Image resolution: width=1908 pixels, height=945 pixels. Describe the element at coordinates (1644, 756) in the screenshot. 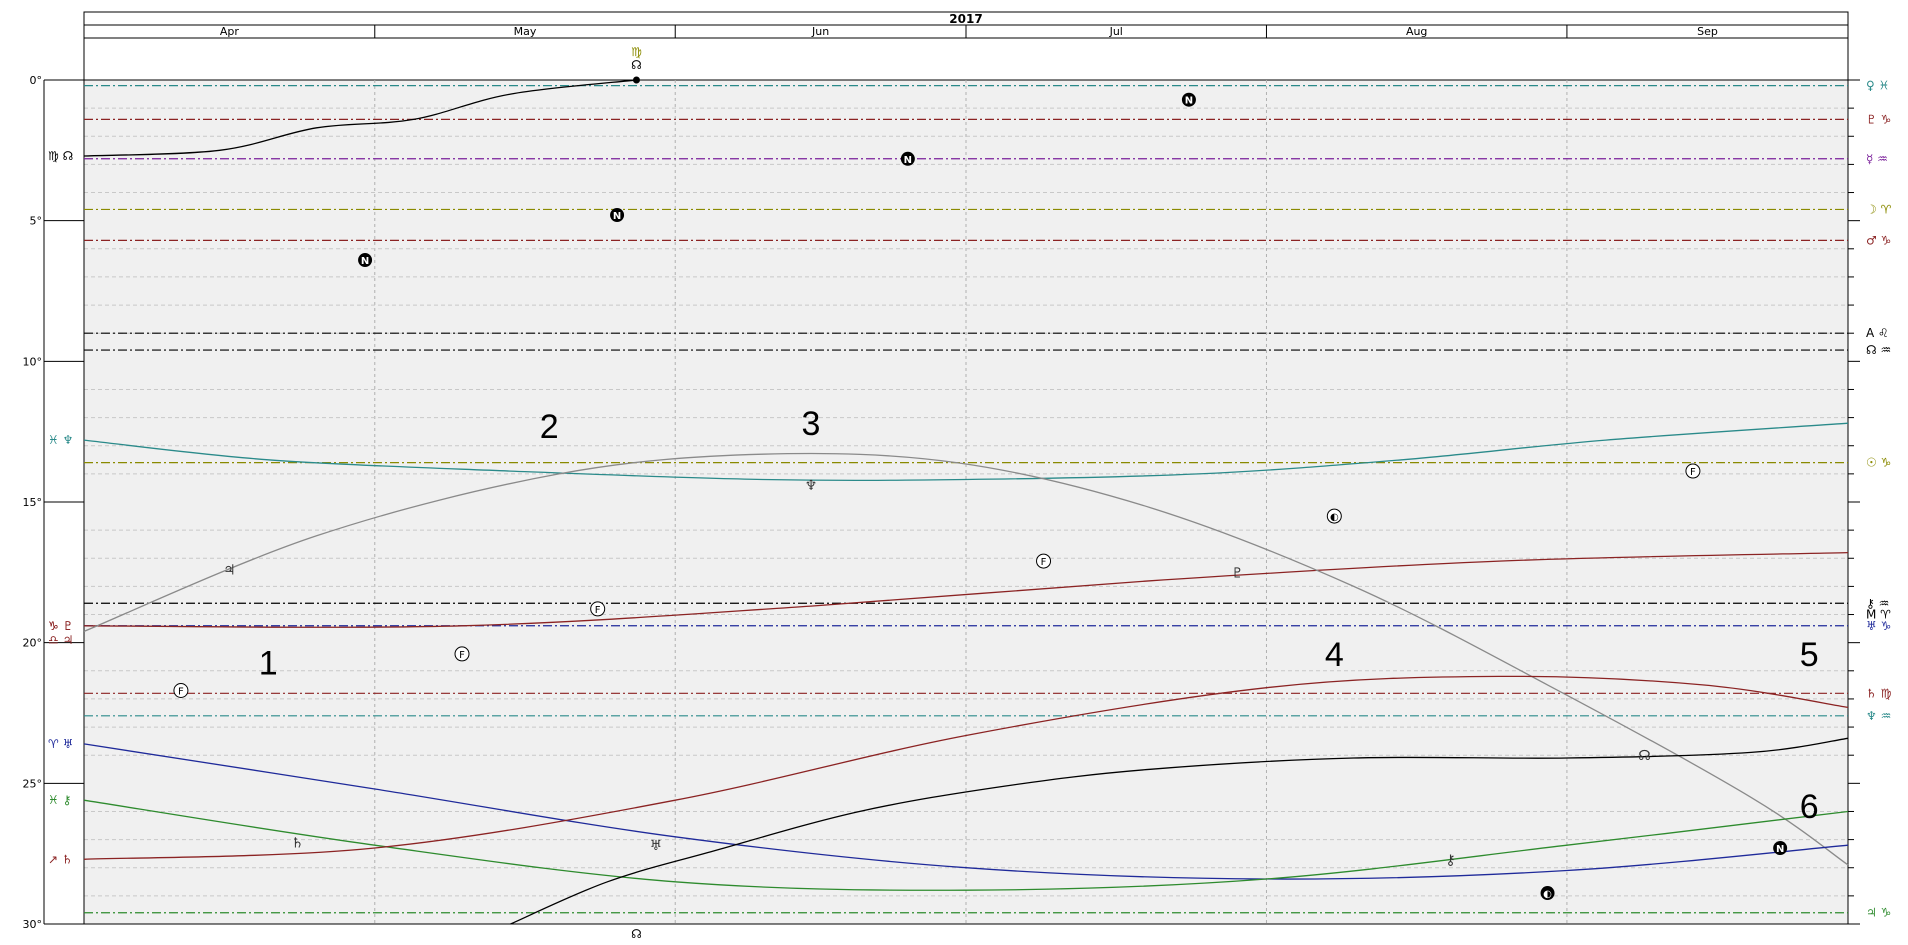

I see `marker-glyph-18: ☊` at that location.